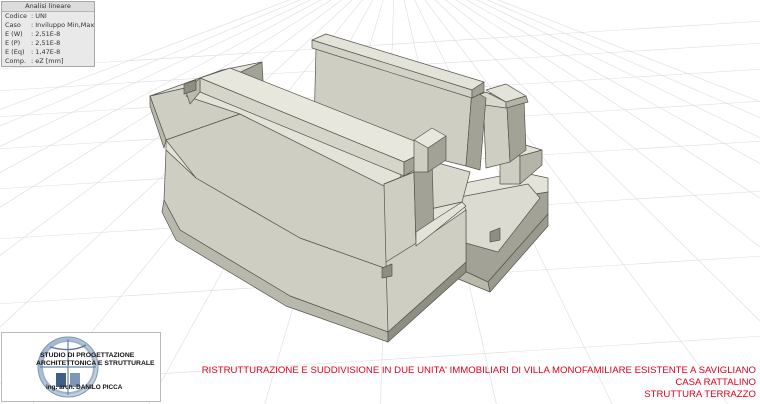 The height and width of the screenshot is (404, 760). Describe the element at coordinates (84, 387) in the screenshot. I see `studio-engineer-name: ing. arch. DANILO PICCA` at that location.